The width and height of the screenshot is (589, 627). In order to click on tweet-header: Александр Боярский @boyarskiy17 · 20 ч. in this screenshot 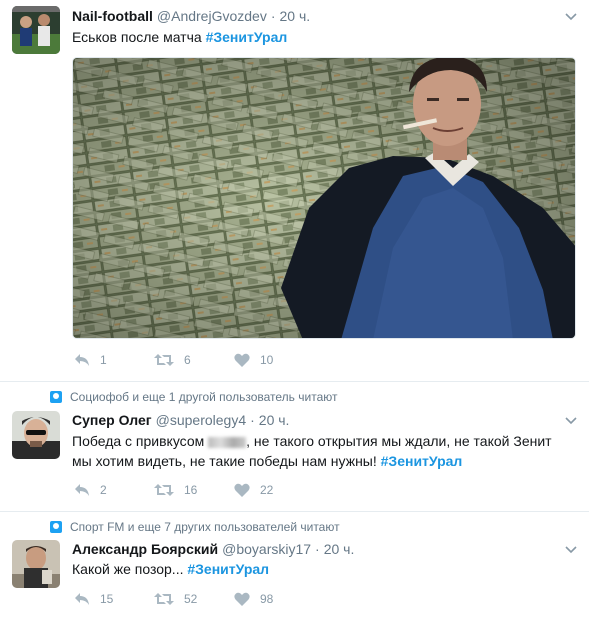, I will do `click(213, 549)`.